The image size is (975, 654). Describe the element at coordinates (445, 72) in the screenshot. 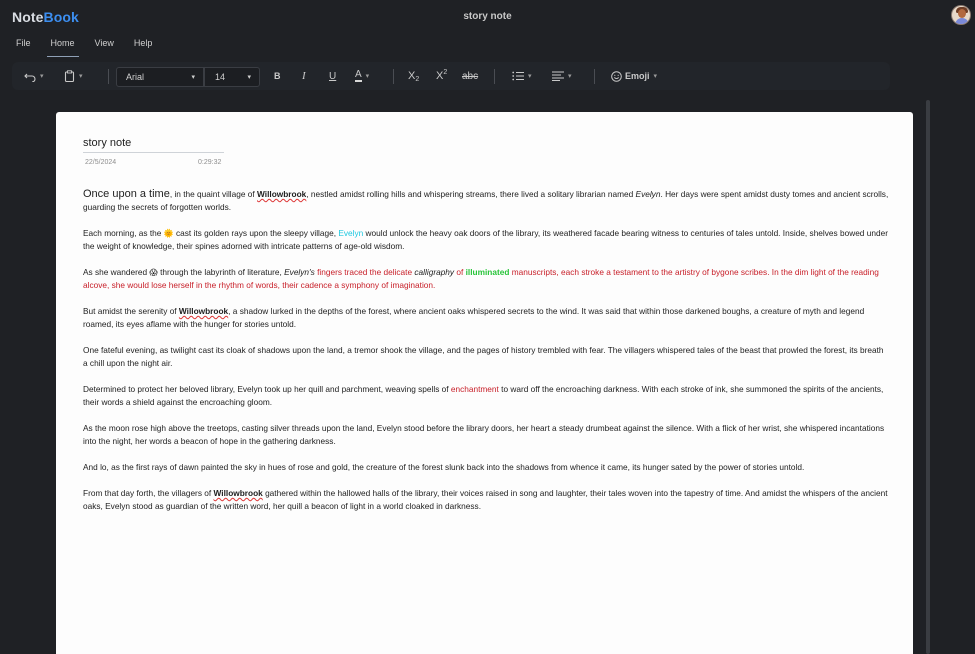

I see `superscript-mark: 2` at that location.